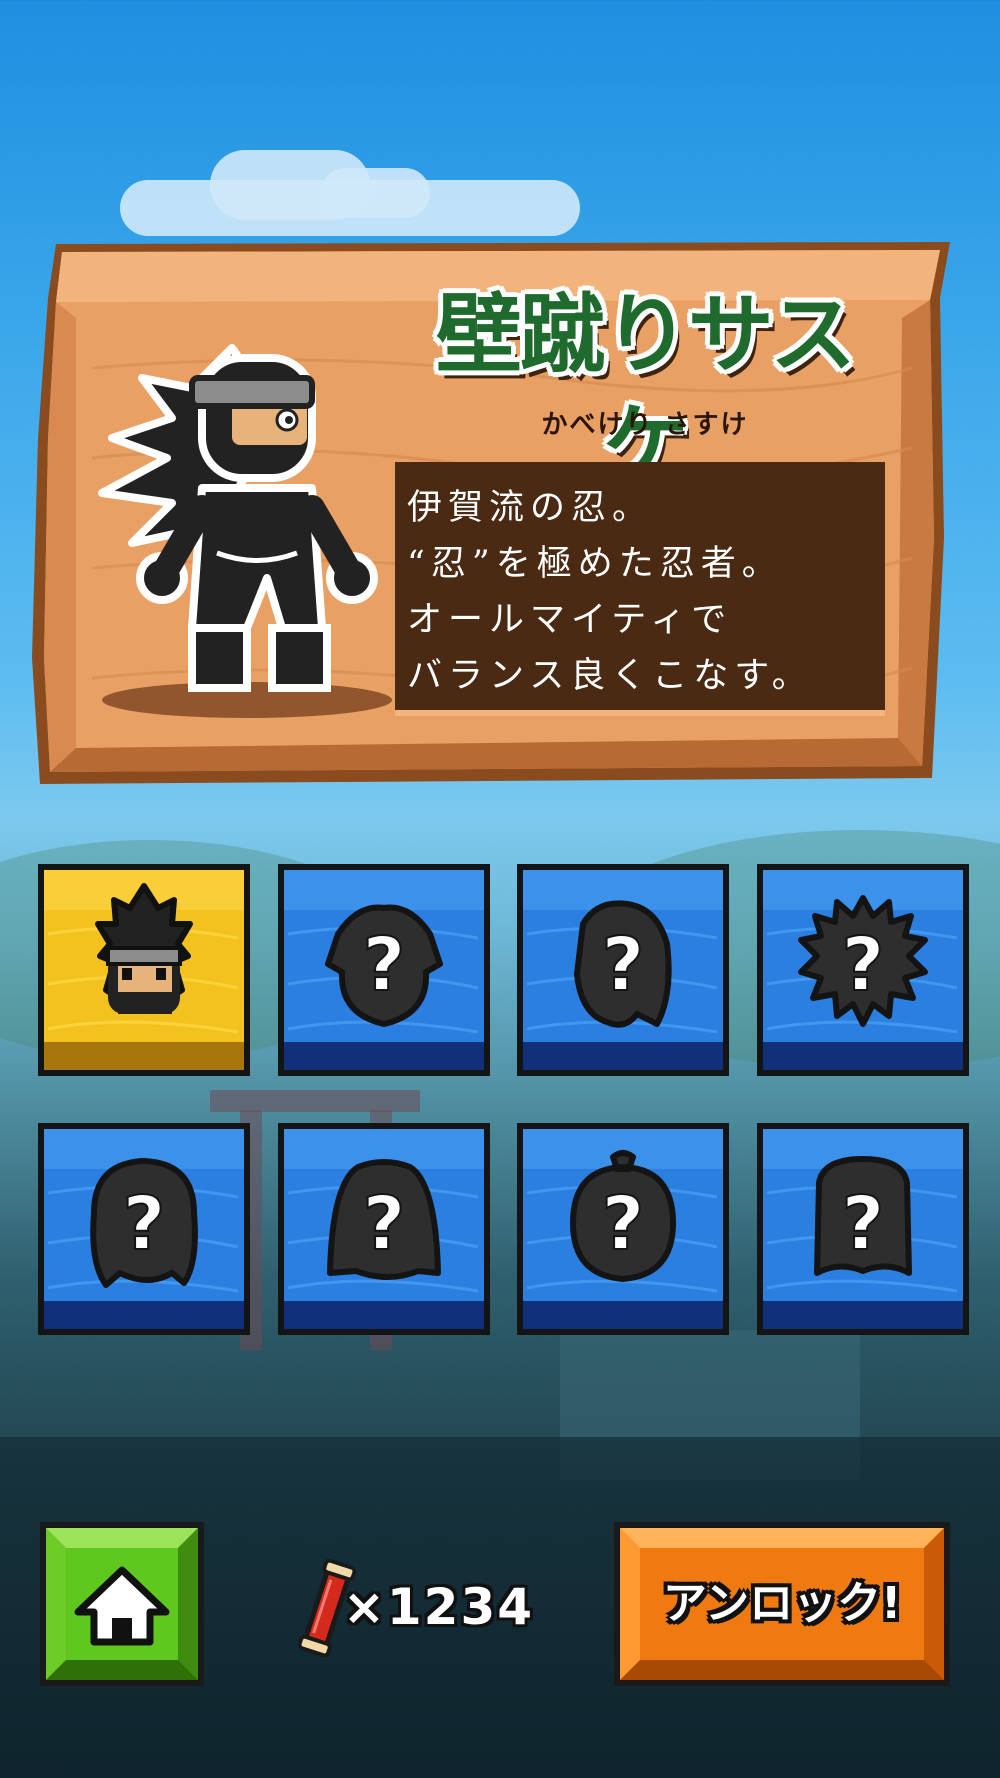 Image resolution: width=1000 pixels, height=1778 pixels. I want to click on ninja-character-icon, so click(245, 531).